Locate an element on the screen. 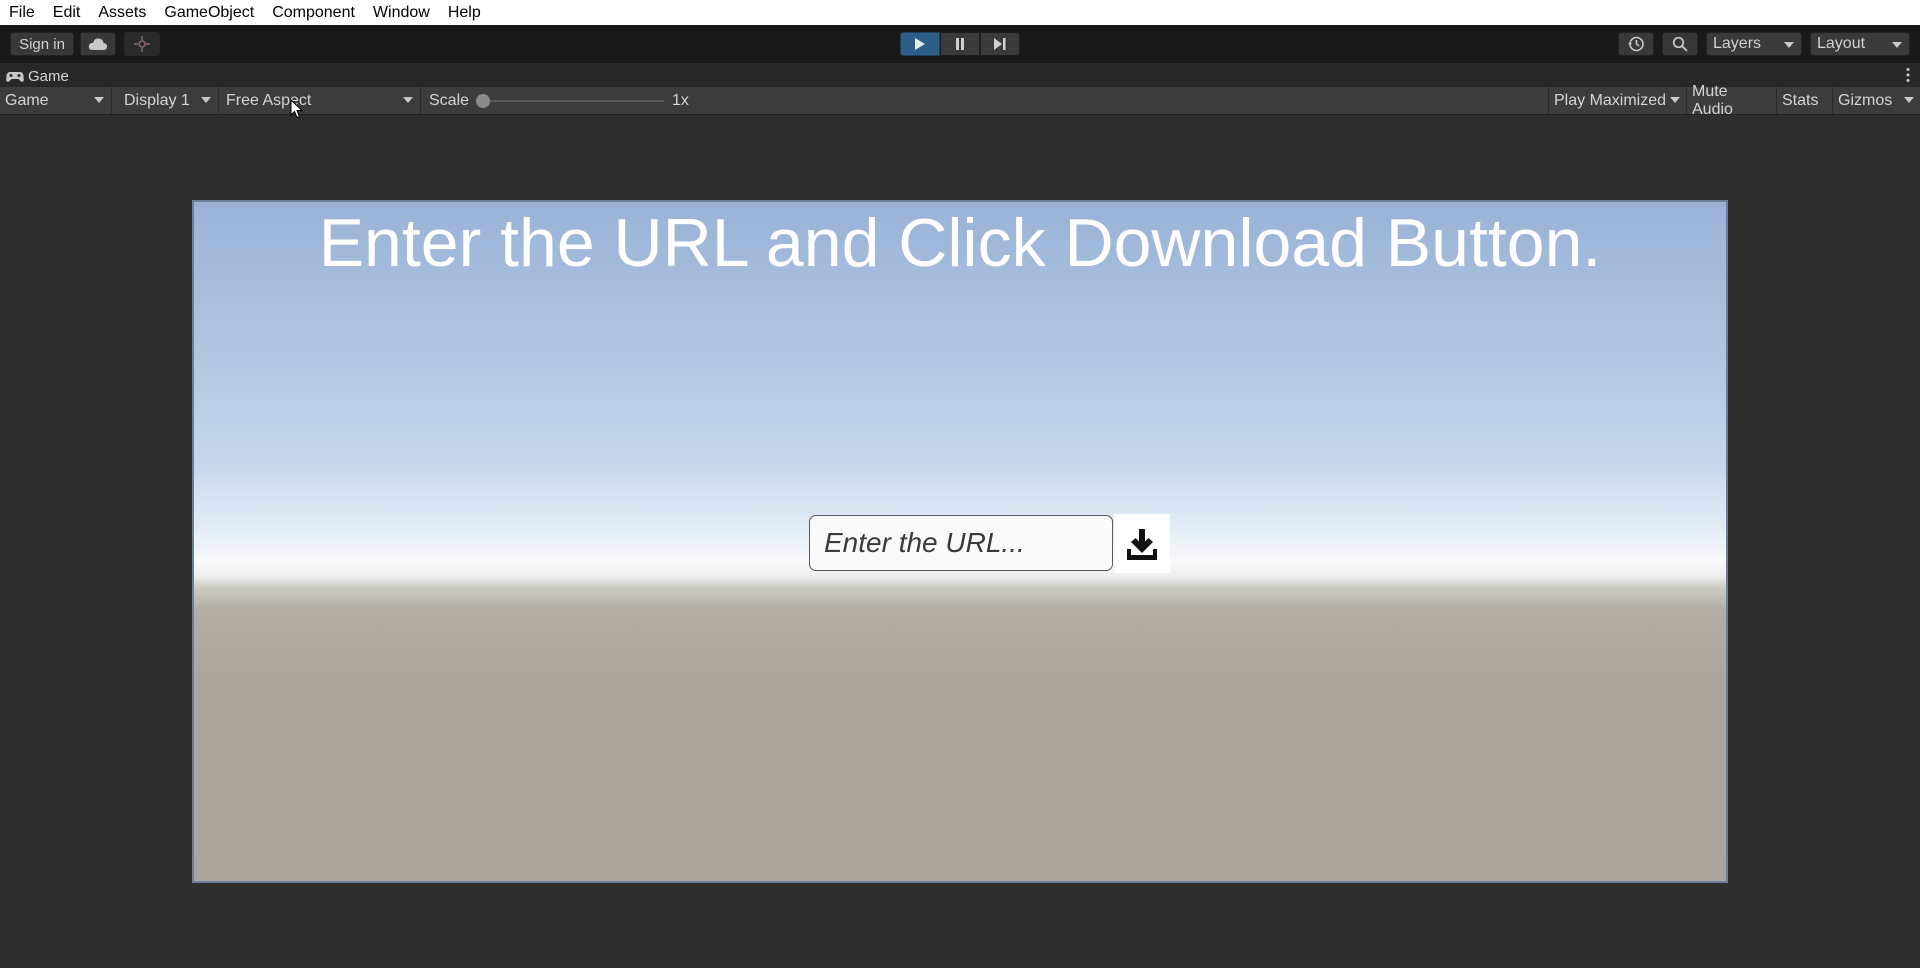  menu-assets: Assets is located at coordinates (122, 13).